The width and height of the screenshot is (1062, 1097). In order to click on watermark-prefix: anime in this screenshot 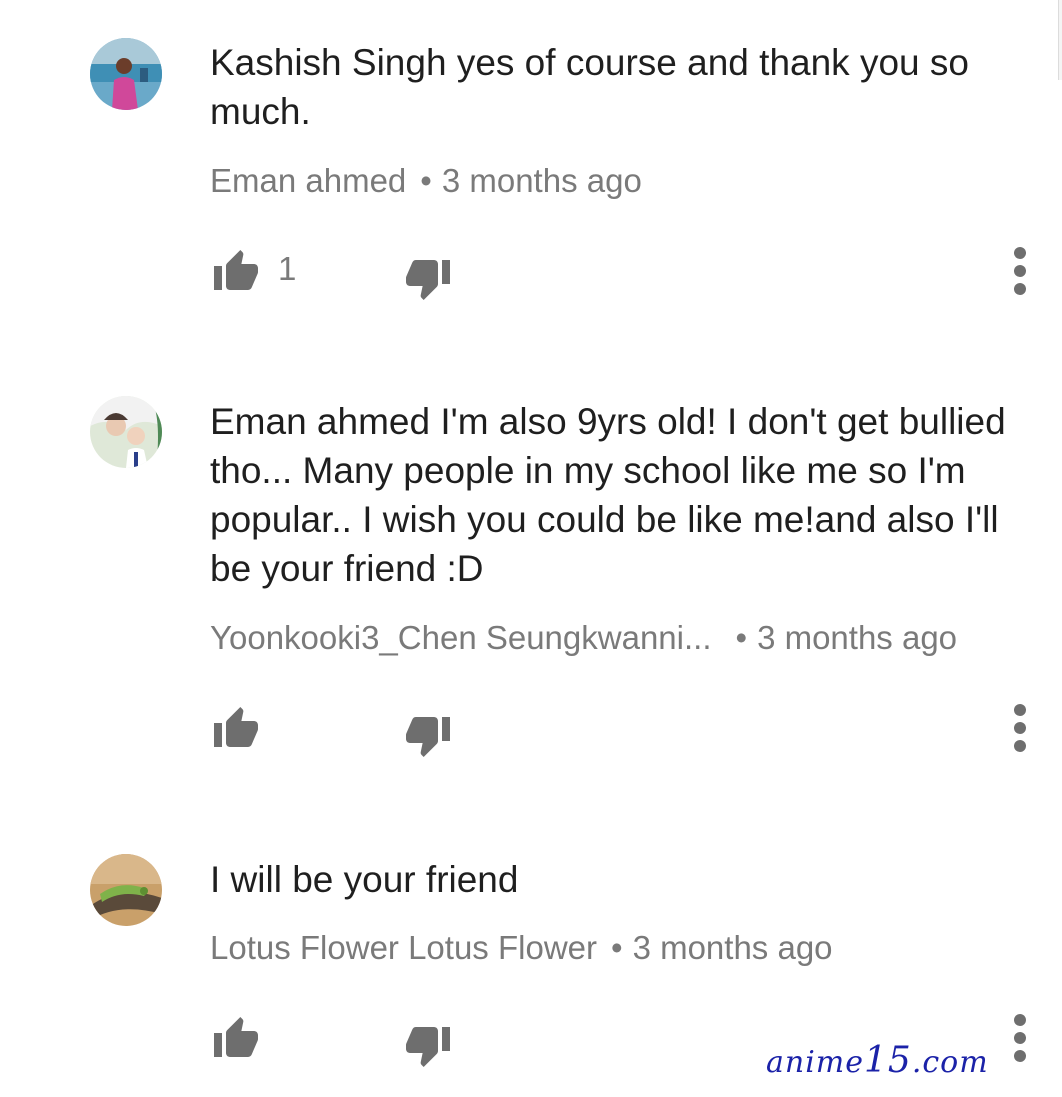, I will do `click(815, 1062)`.